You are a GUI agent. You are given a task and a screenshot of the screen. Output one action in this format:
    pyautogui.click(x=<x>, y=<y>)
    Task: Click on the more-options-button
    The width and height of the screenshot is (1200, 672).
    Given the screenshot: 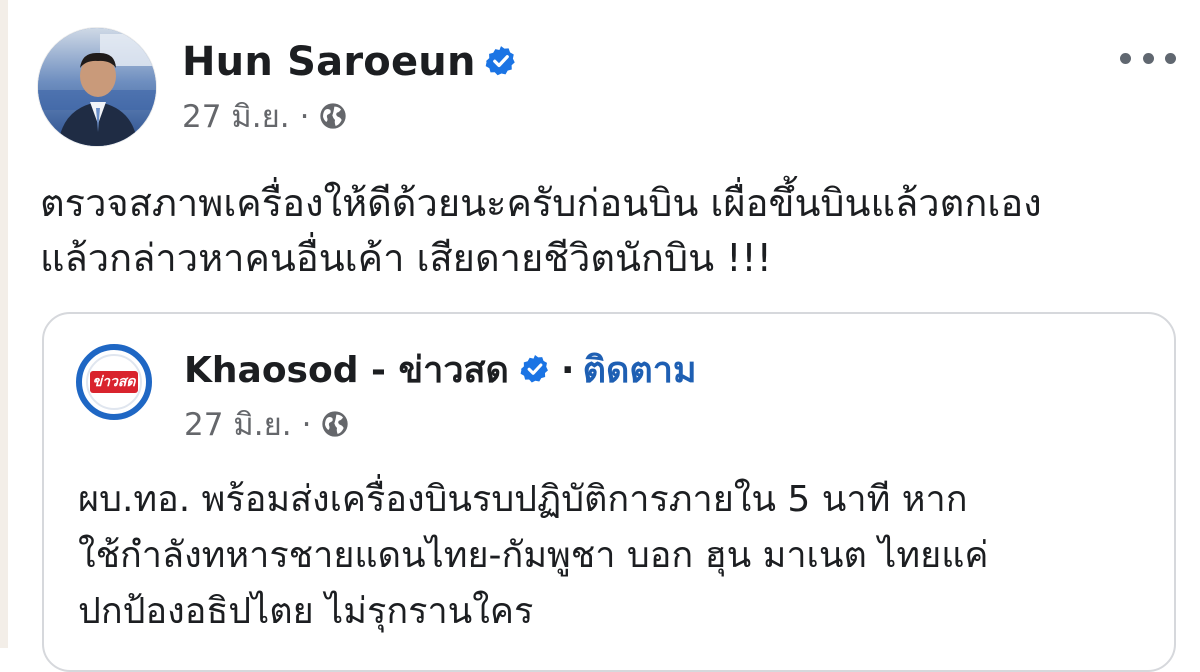 What is the action you would take?
    pyautogui.click(x=1148, y=58)
    